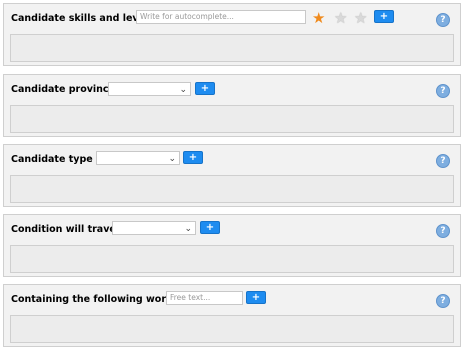  What do you see at coordinates (205, 88) in the screenshot?
I see `add-province-button: +` at bounding box center [205, 88].